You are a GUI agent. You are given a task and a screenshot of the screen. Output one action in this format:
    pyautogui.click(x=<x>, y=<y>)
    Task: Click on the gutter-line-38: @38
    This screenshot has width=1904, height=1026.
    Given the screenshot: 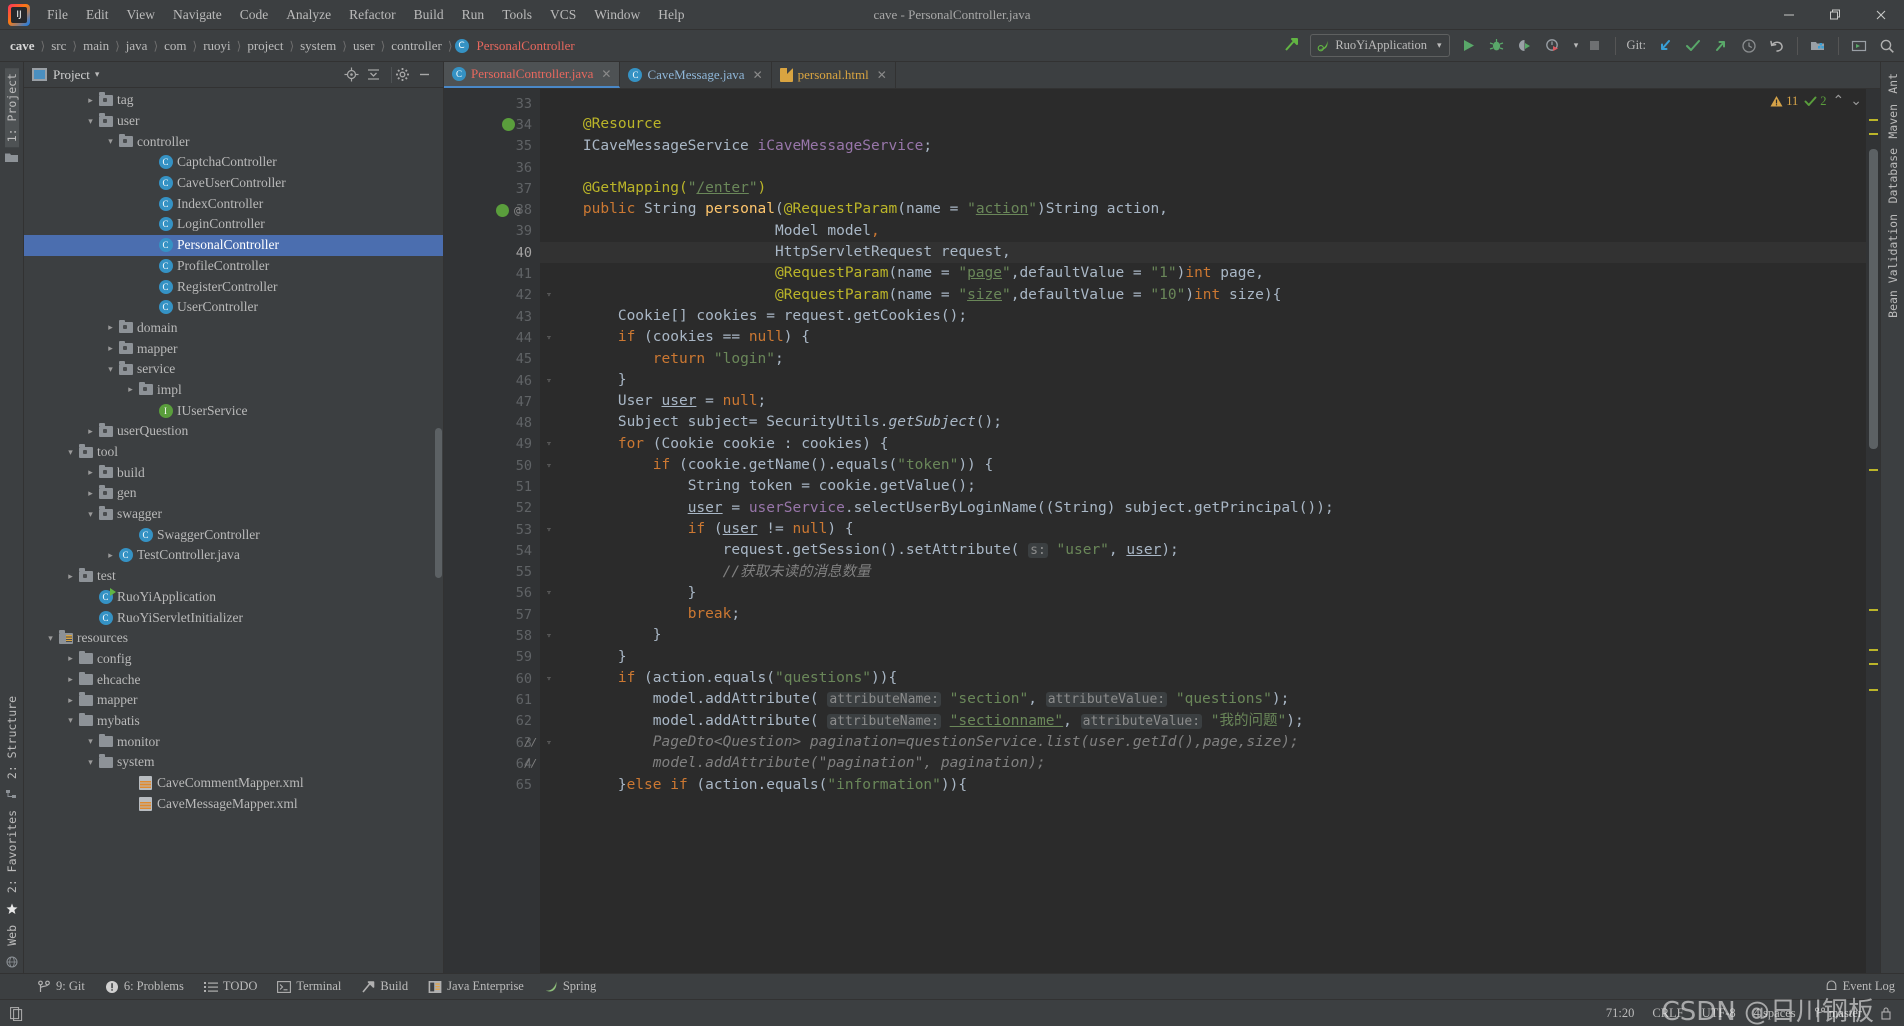 What is the action you would take?
    pyautogui.click(x=492, y=209)
    